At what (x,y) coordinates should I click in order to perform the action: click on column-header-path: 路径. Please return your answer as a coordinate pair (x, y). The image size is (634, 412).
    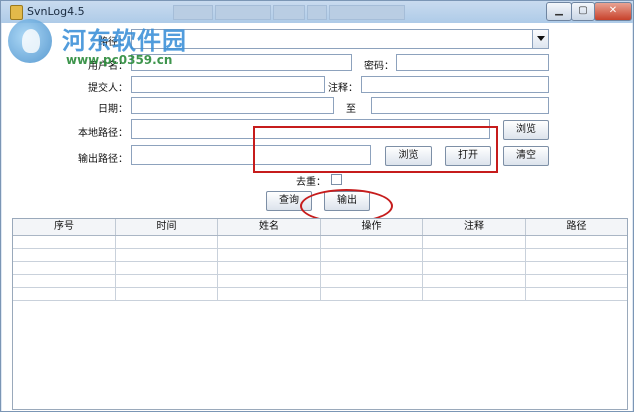
    Looking at the image, I should click on (576, 227).